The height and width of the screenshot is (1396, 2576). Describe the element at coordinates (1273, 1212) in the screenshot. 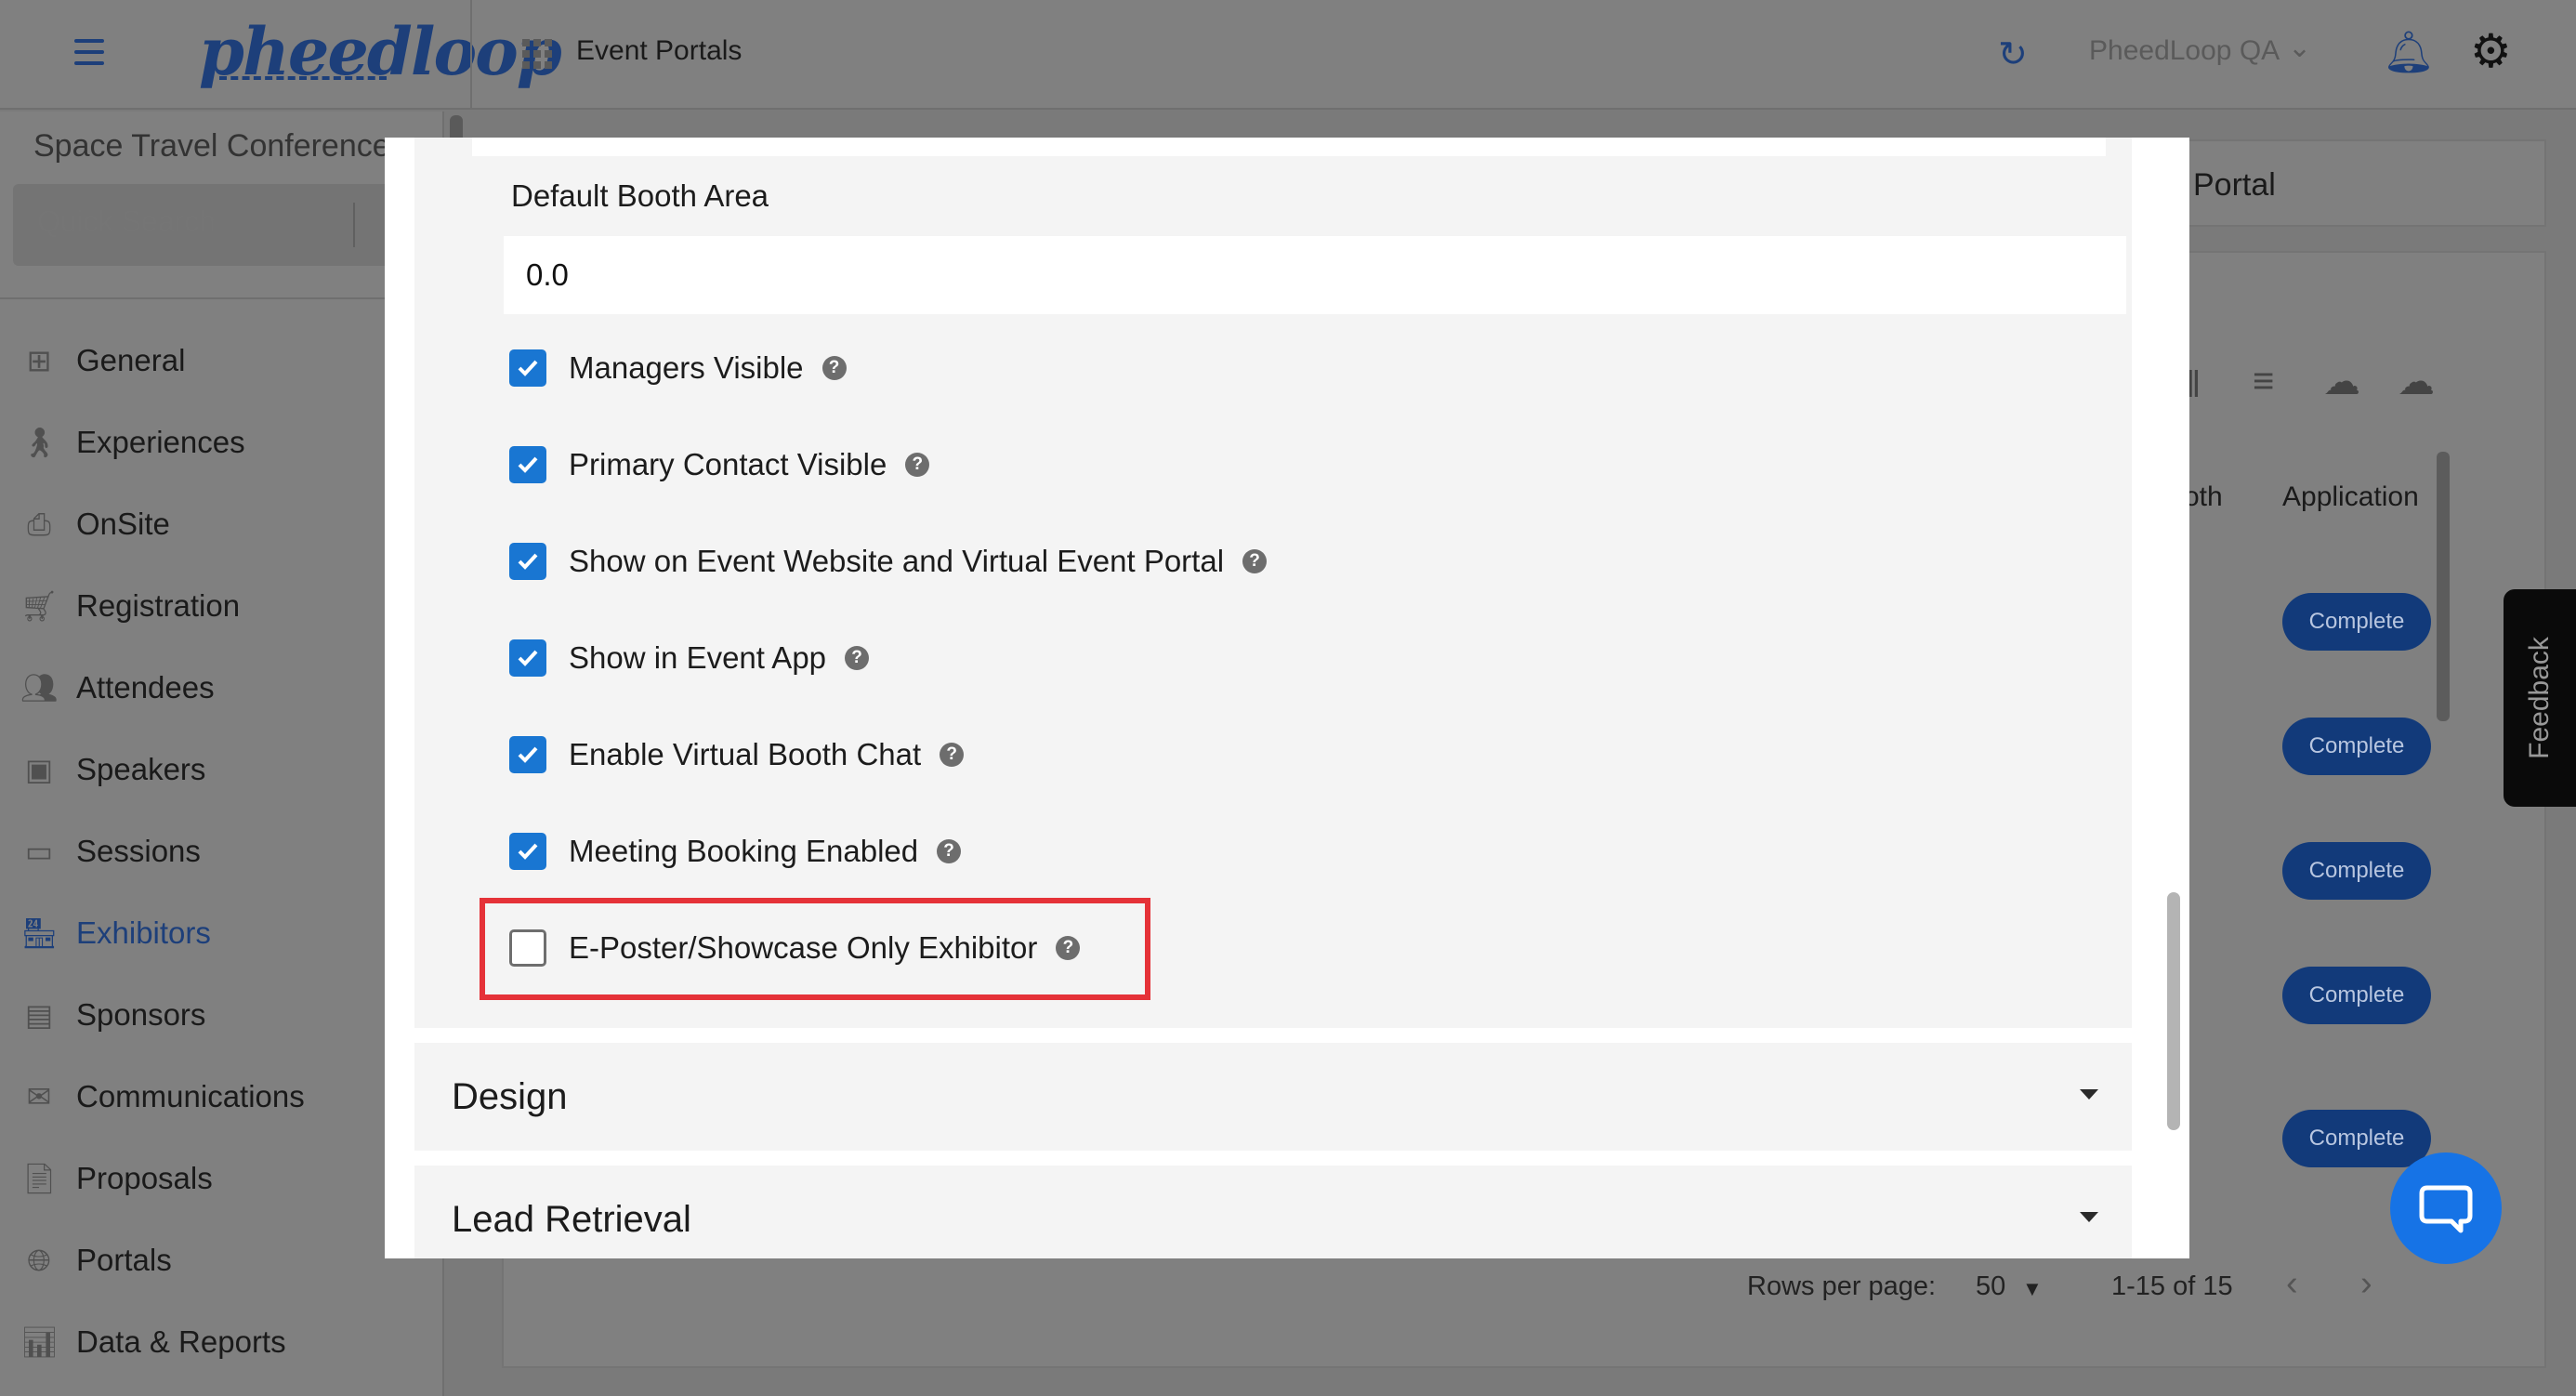

I see `accordion-lead-retrieval: Lead Retrieval` at that location.